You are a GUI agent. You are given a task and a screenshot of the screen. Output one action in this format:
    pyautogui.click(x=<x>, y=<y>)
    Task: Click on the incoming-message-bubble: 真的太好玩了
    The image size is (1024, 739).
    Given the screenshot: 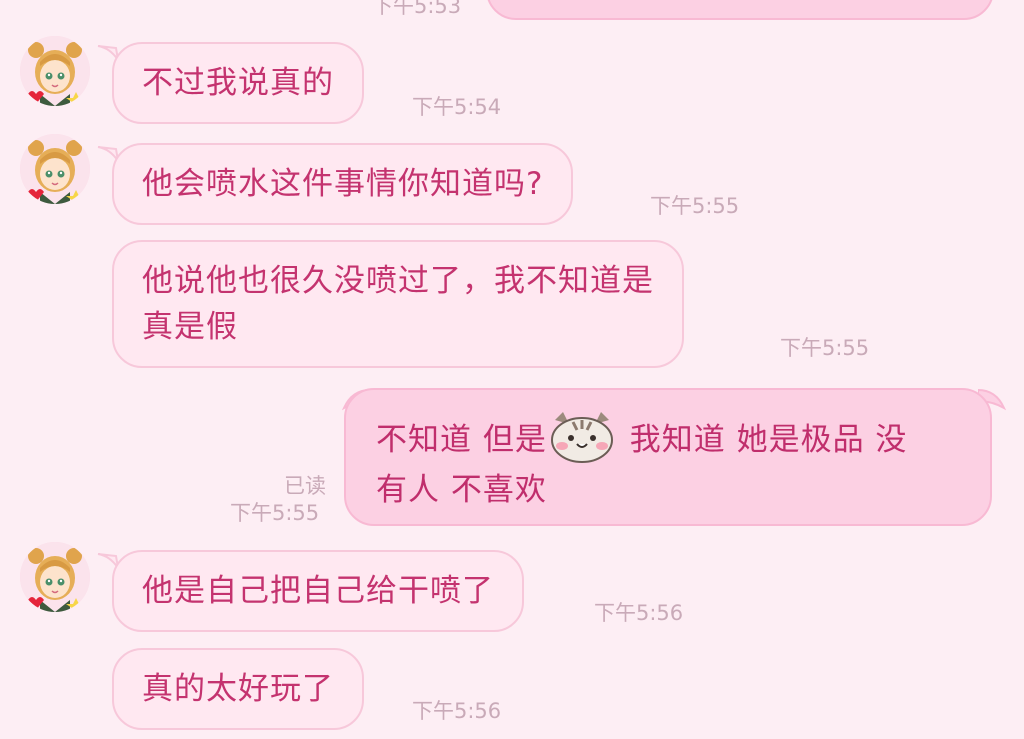 What is the action you would take?
    pyautogui.click(x=238, y=689)
    